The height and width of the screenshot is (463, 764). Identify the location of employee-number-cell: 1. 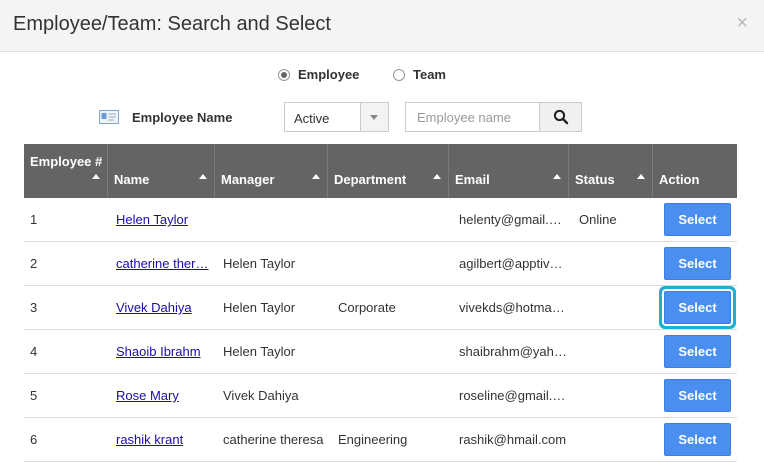
(34, 219).